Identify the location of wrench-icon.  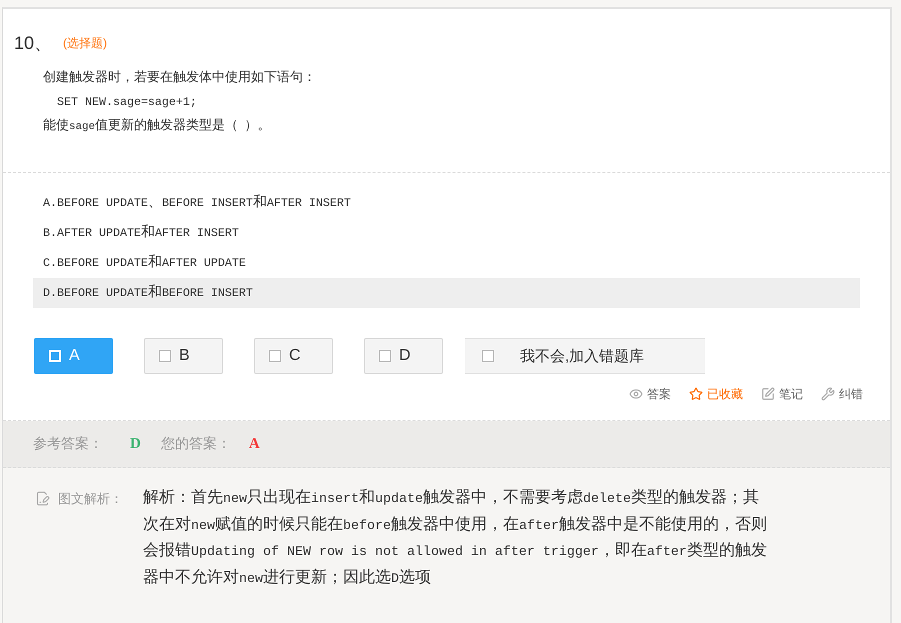
(828, 394).